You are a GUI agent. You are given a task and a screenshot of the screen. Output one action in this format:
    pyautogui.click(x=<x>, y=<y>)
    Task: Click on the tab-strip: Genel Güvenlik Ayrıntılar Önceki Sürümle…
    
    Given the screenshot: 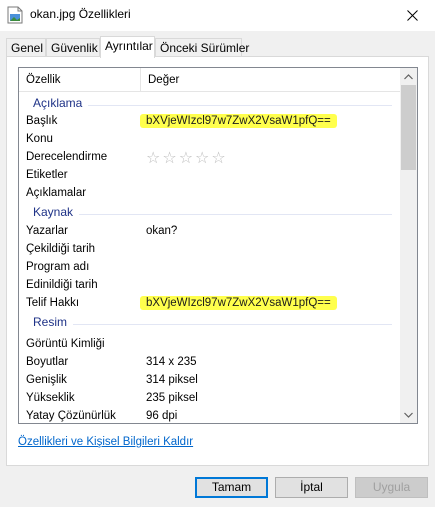 What is the action you would take?
    pyautogui.click(x=217, y=47)
    